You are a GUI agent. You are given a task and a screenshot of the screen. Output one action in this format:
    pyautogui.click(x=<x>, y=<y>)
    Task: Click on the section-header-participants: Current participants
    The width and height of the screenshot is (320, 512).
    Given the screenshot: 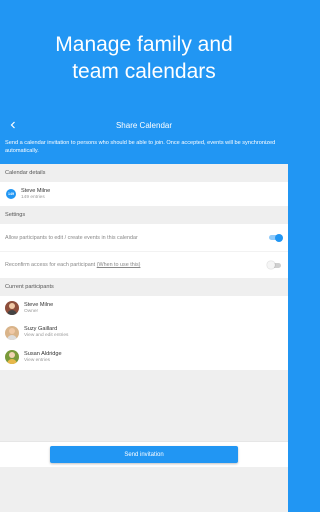 What is the action you would take?
    pyautogui.click(x=144, y=287)
    